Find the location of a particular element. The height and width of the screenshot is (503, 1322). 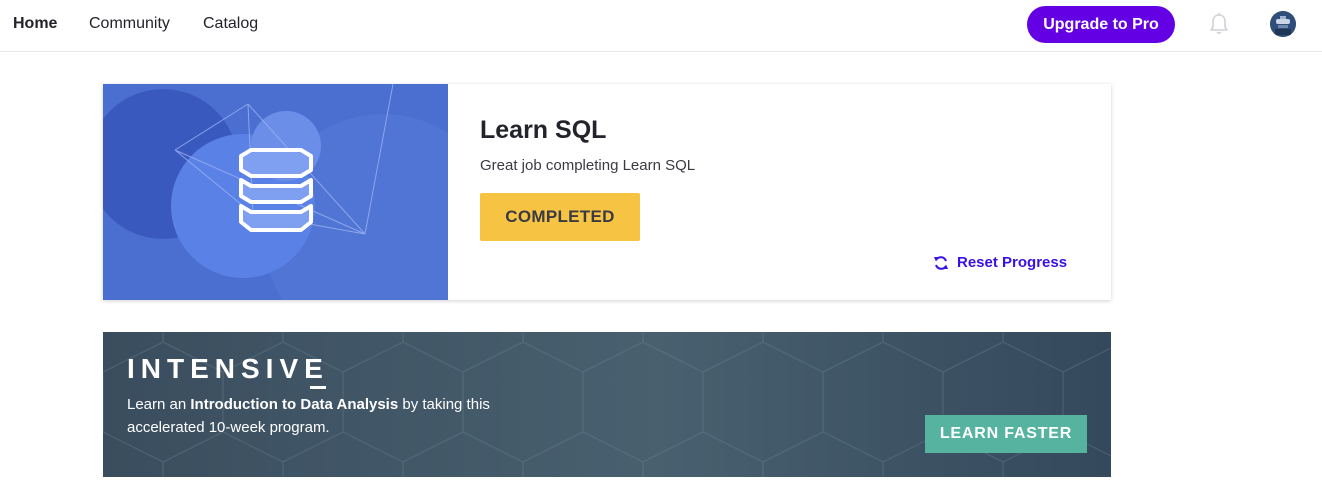

nav-home-link: Home is located at coordinates (35, 24).